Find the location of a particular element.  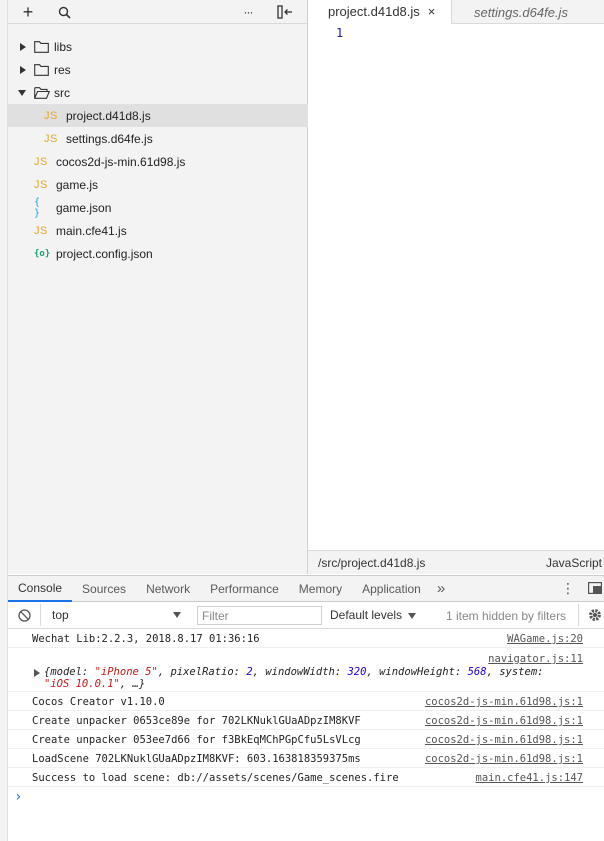

tab-performance: Performance is located at coordinates (244, 589).